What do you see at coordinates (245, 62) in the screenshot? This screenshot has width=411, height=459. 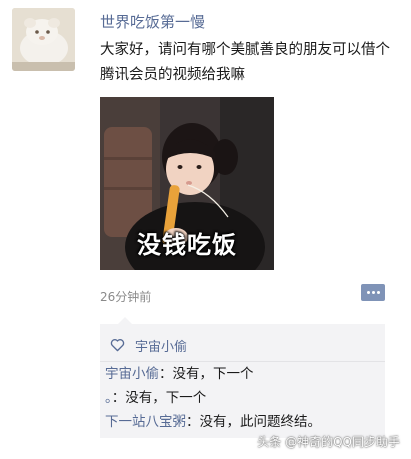 I see `post-text: 大家好，请问有哪个美腻善良的朋友可以借个腾讯会员的视频给我嘛` at bounding box center [245, 62].